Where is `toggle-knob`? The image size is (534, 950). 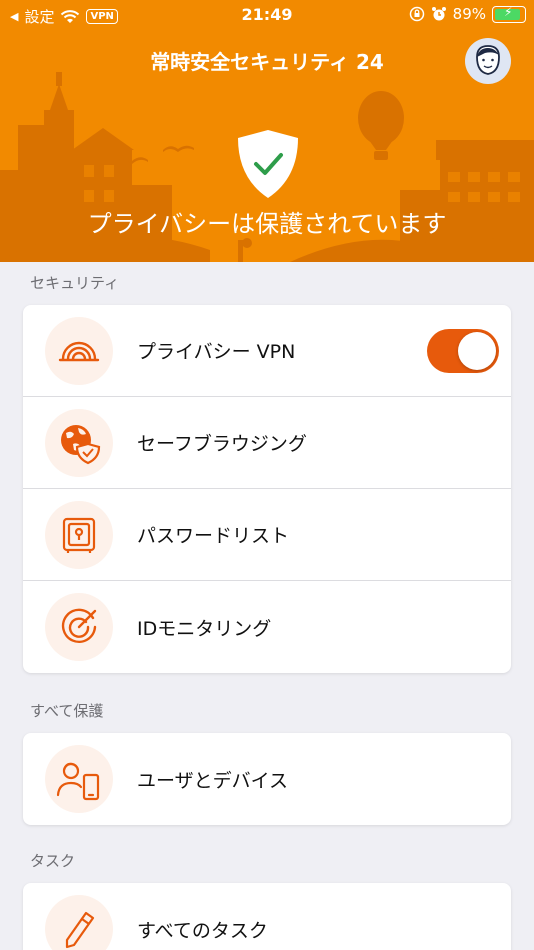 toggle-knob is located at coordinates (477, 351).